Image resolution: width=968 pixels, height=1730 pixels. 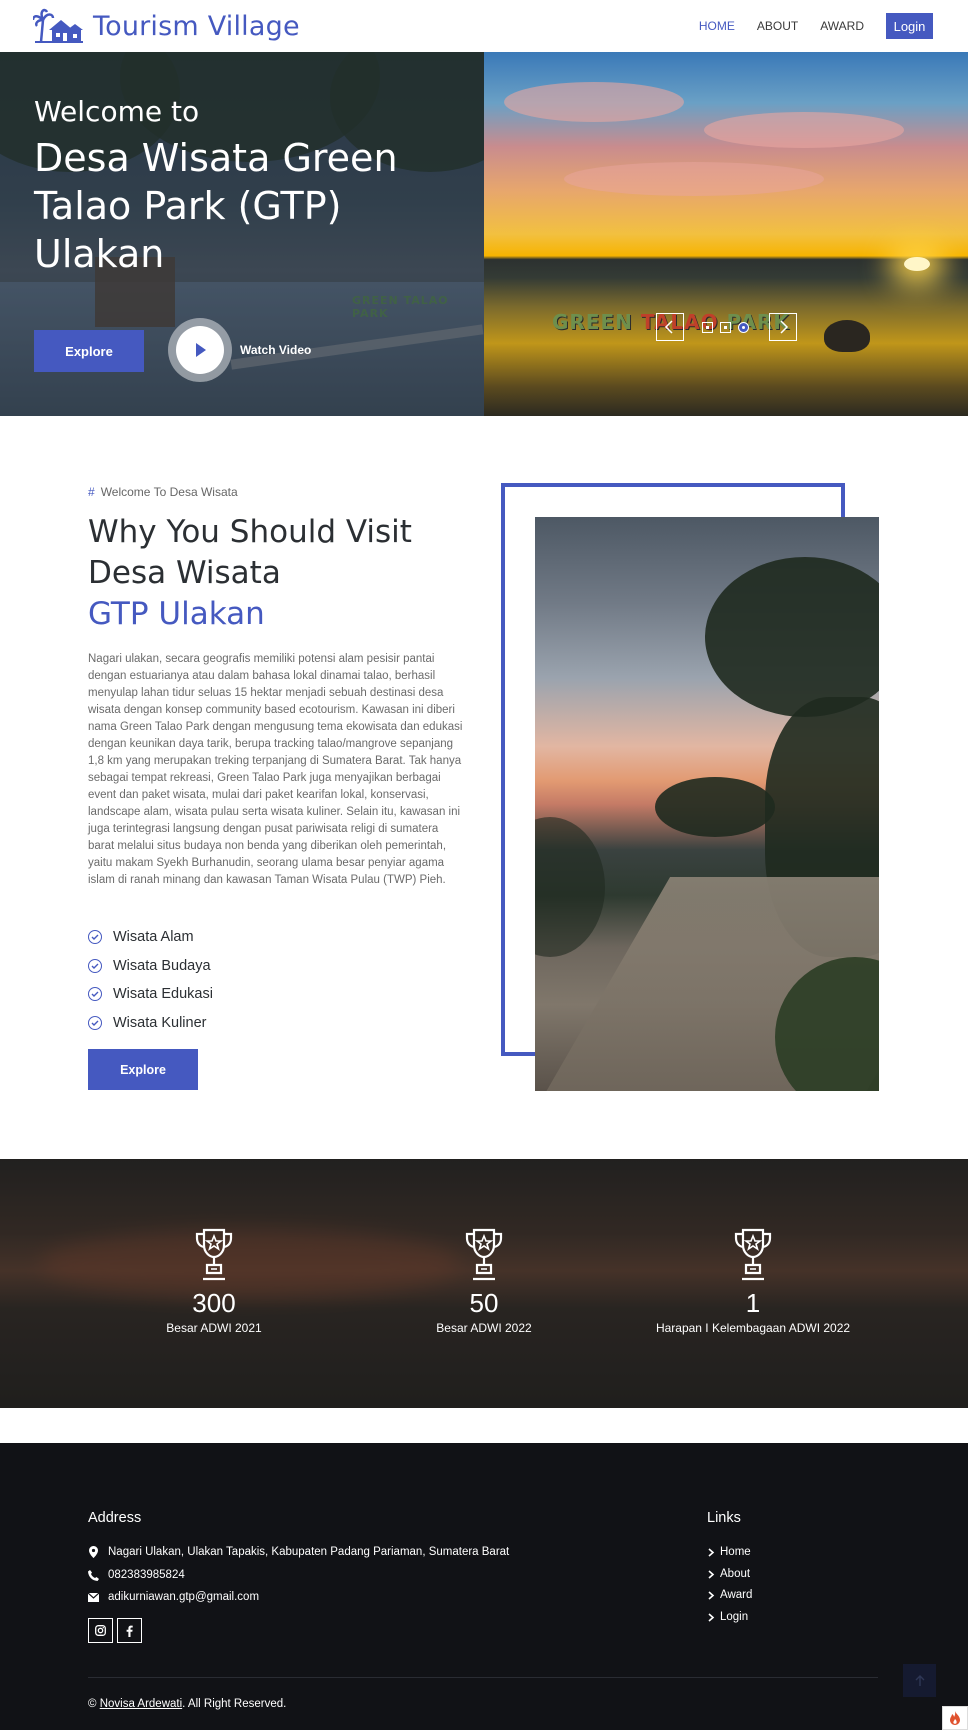 I want to click on stat-label: Besar ADWI 2021, so click(x=214, y=1328).